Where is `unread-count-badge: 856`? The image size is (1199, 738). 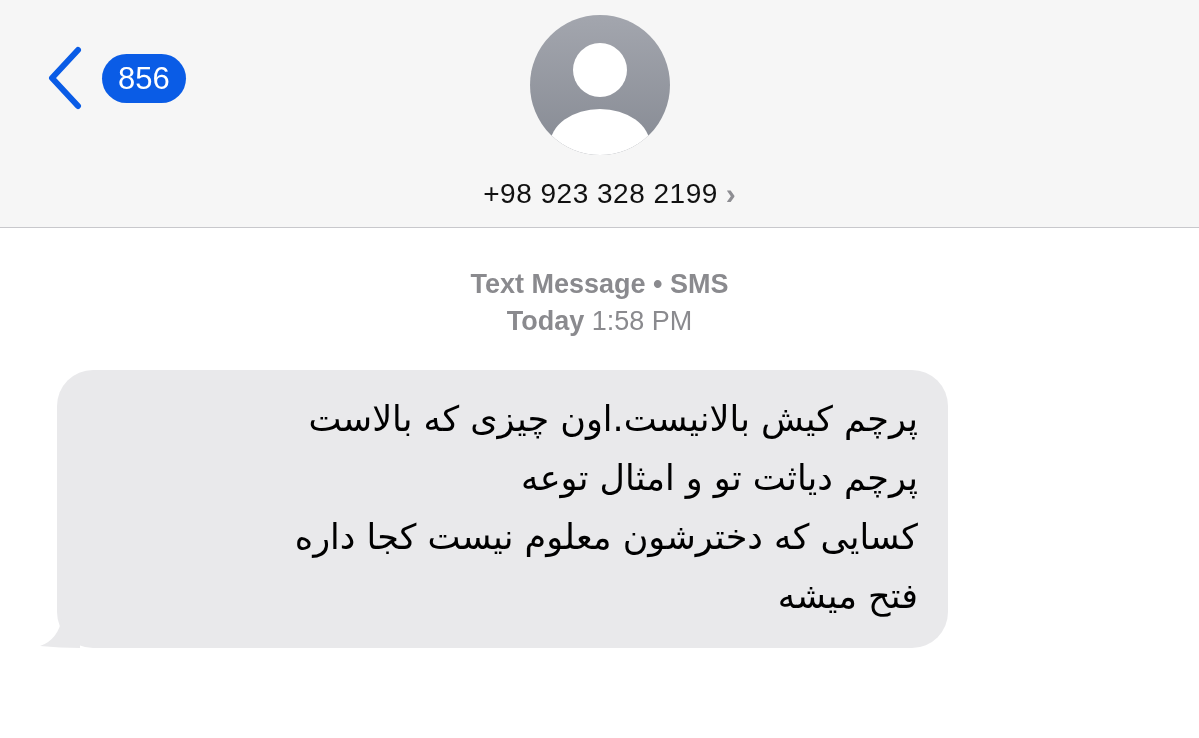
unread-count-badge: 856 is located at coordinates (144, 78).